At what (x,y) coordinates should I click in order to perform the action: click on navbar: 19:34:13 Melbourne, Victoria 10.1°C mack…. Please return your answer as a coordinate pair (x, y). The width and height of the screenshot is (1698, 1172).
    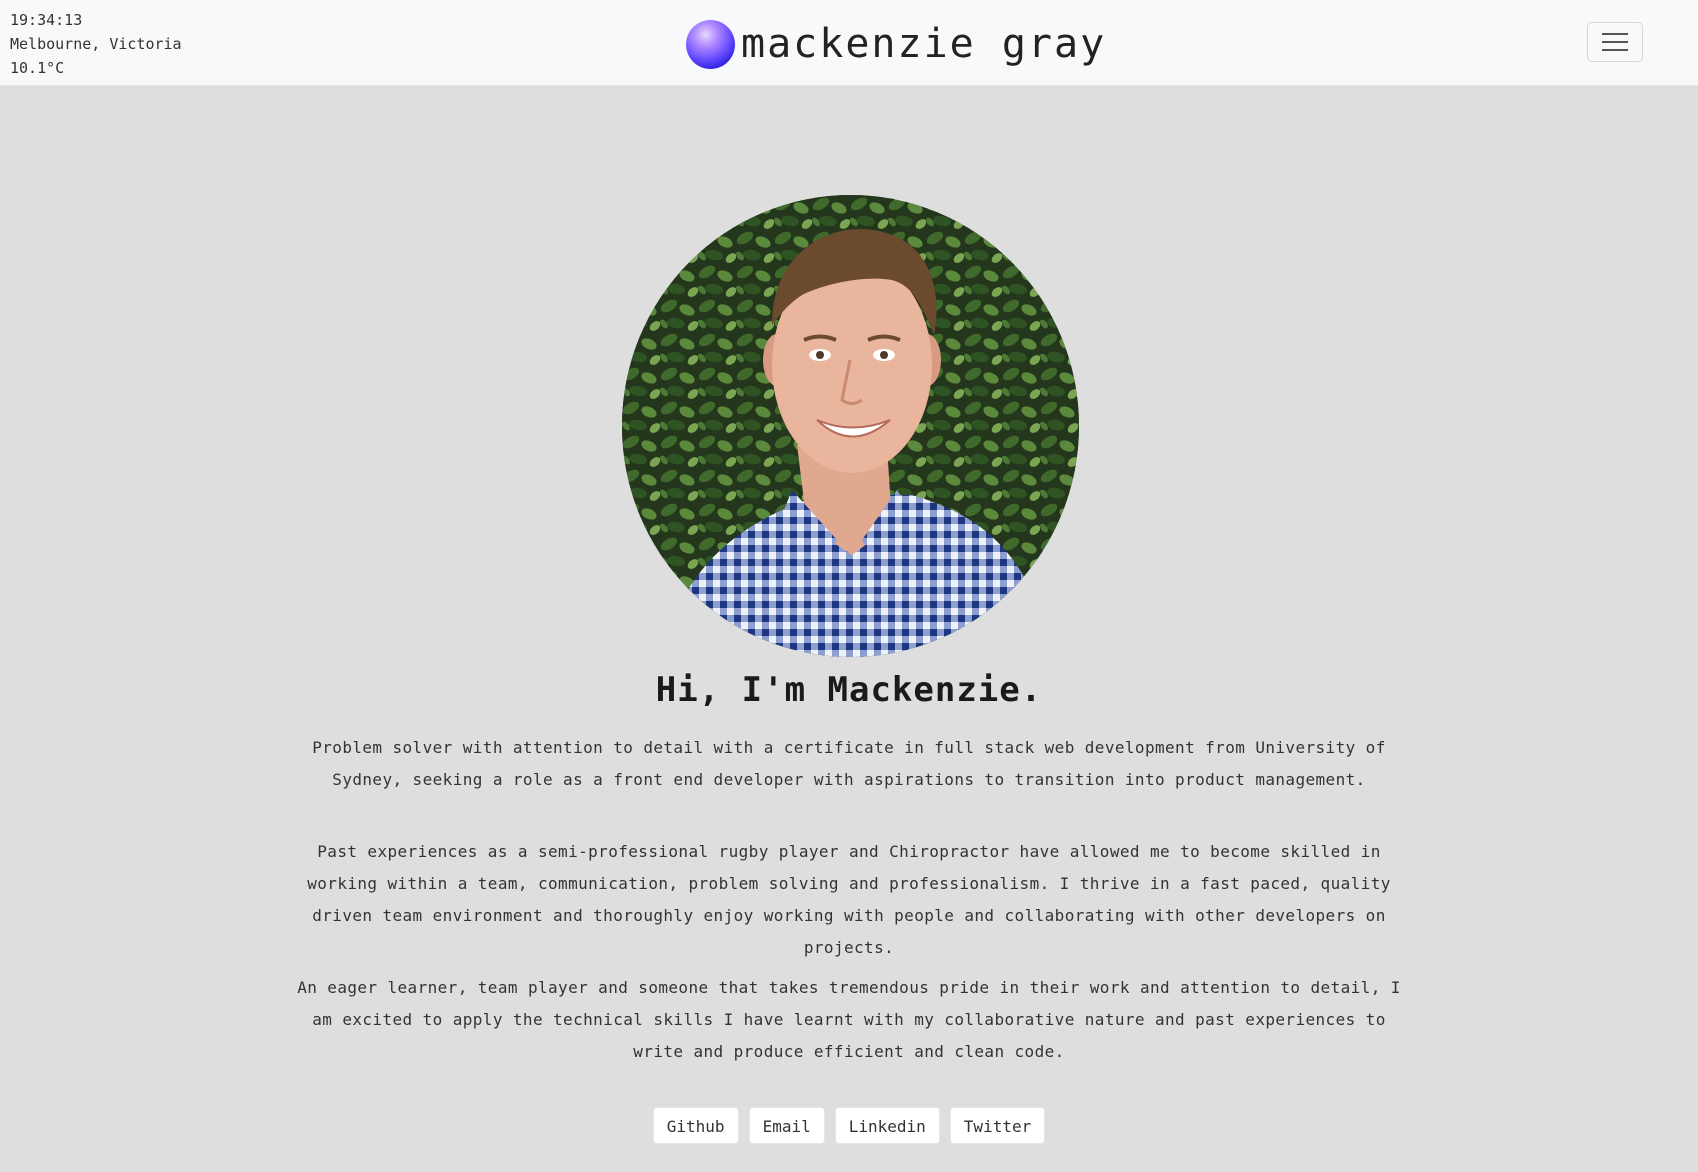
    Looking at the image, I should click on (849, 43).